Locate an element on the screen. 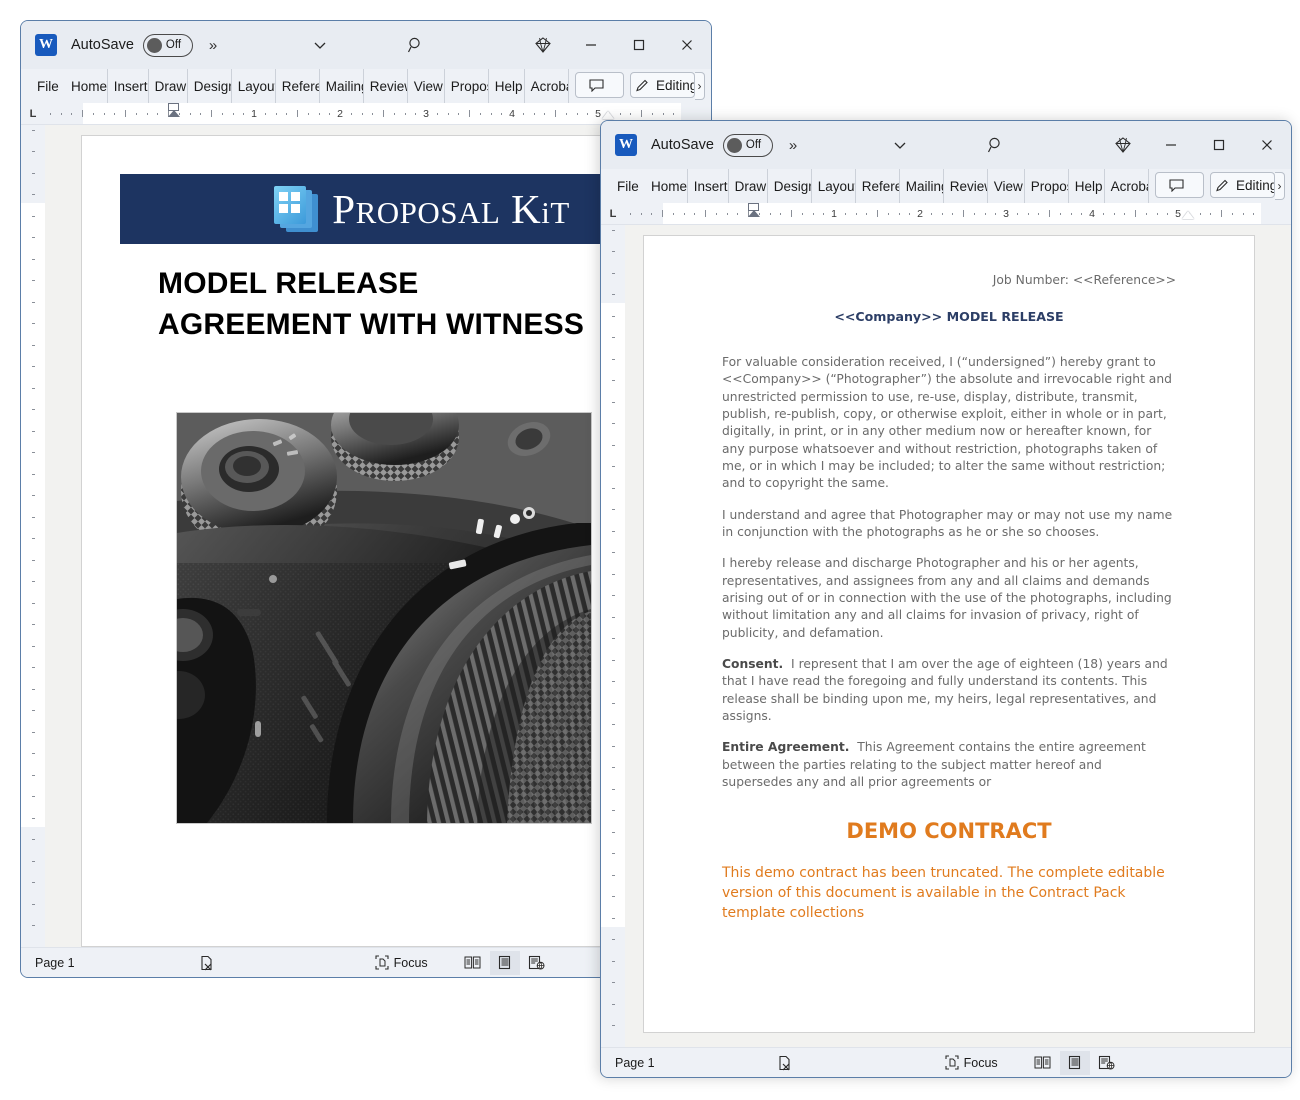  view-buttons is located at coordinates (505, 962).